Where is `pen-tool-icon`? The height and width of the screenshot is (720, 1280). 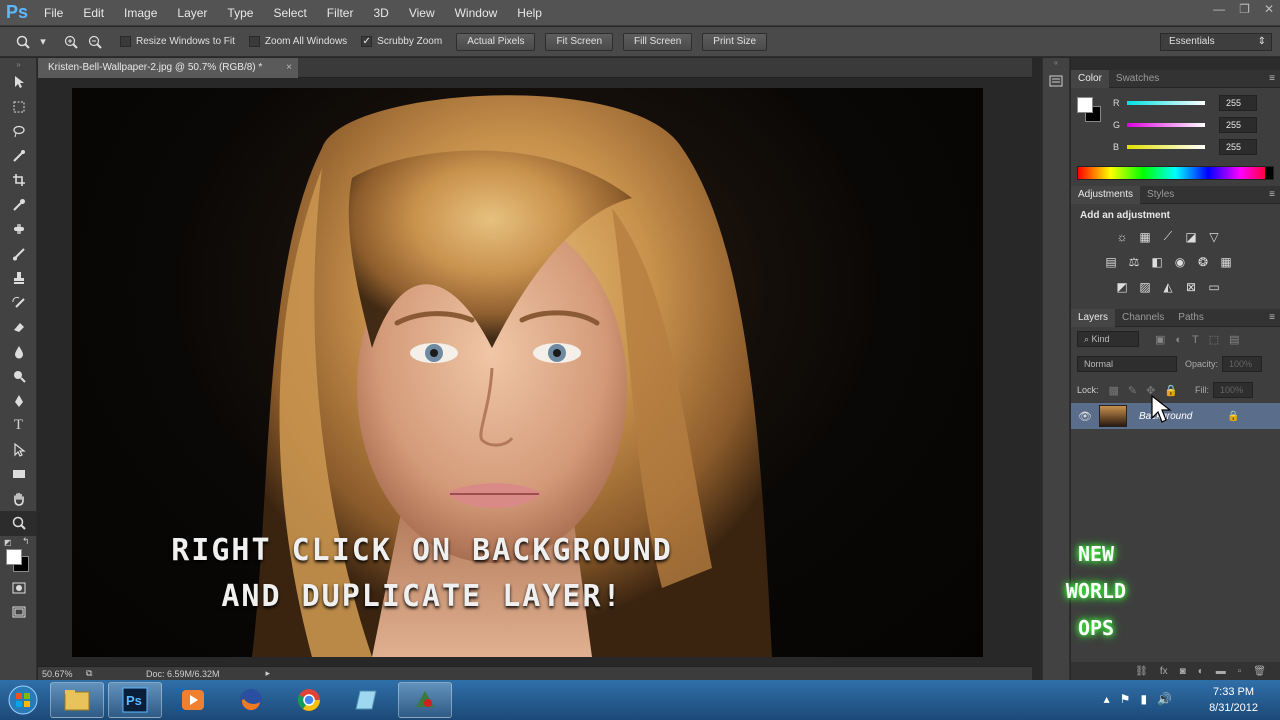
pen-tool-icon is located at coordinates (18, 401).